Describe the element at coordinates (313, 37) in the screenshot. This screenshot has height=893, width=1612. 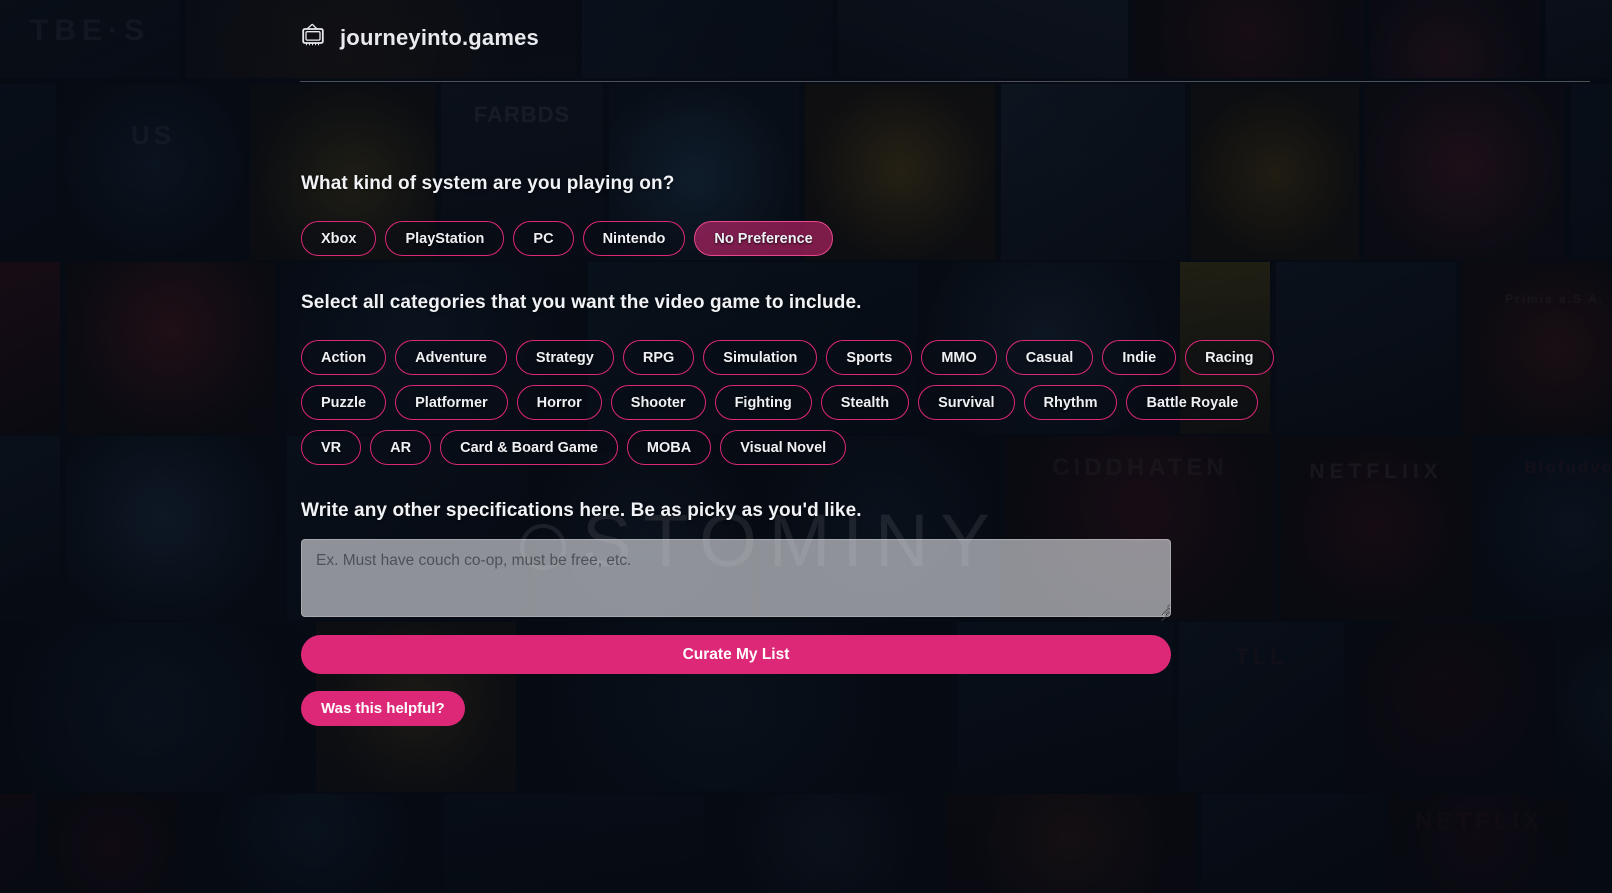
I see `tv-icon` at that location.